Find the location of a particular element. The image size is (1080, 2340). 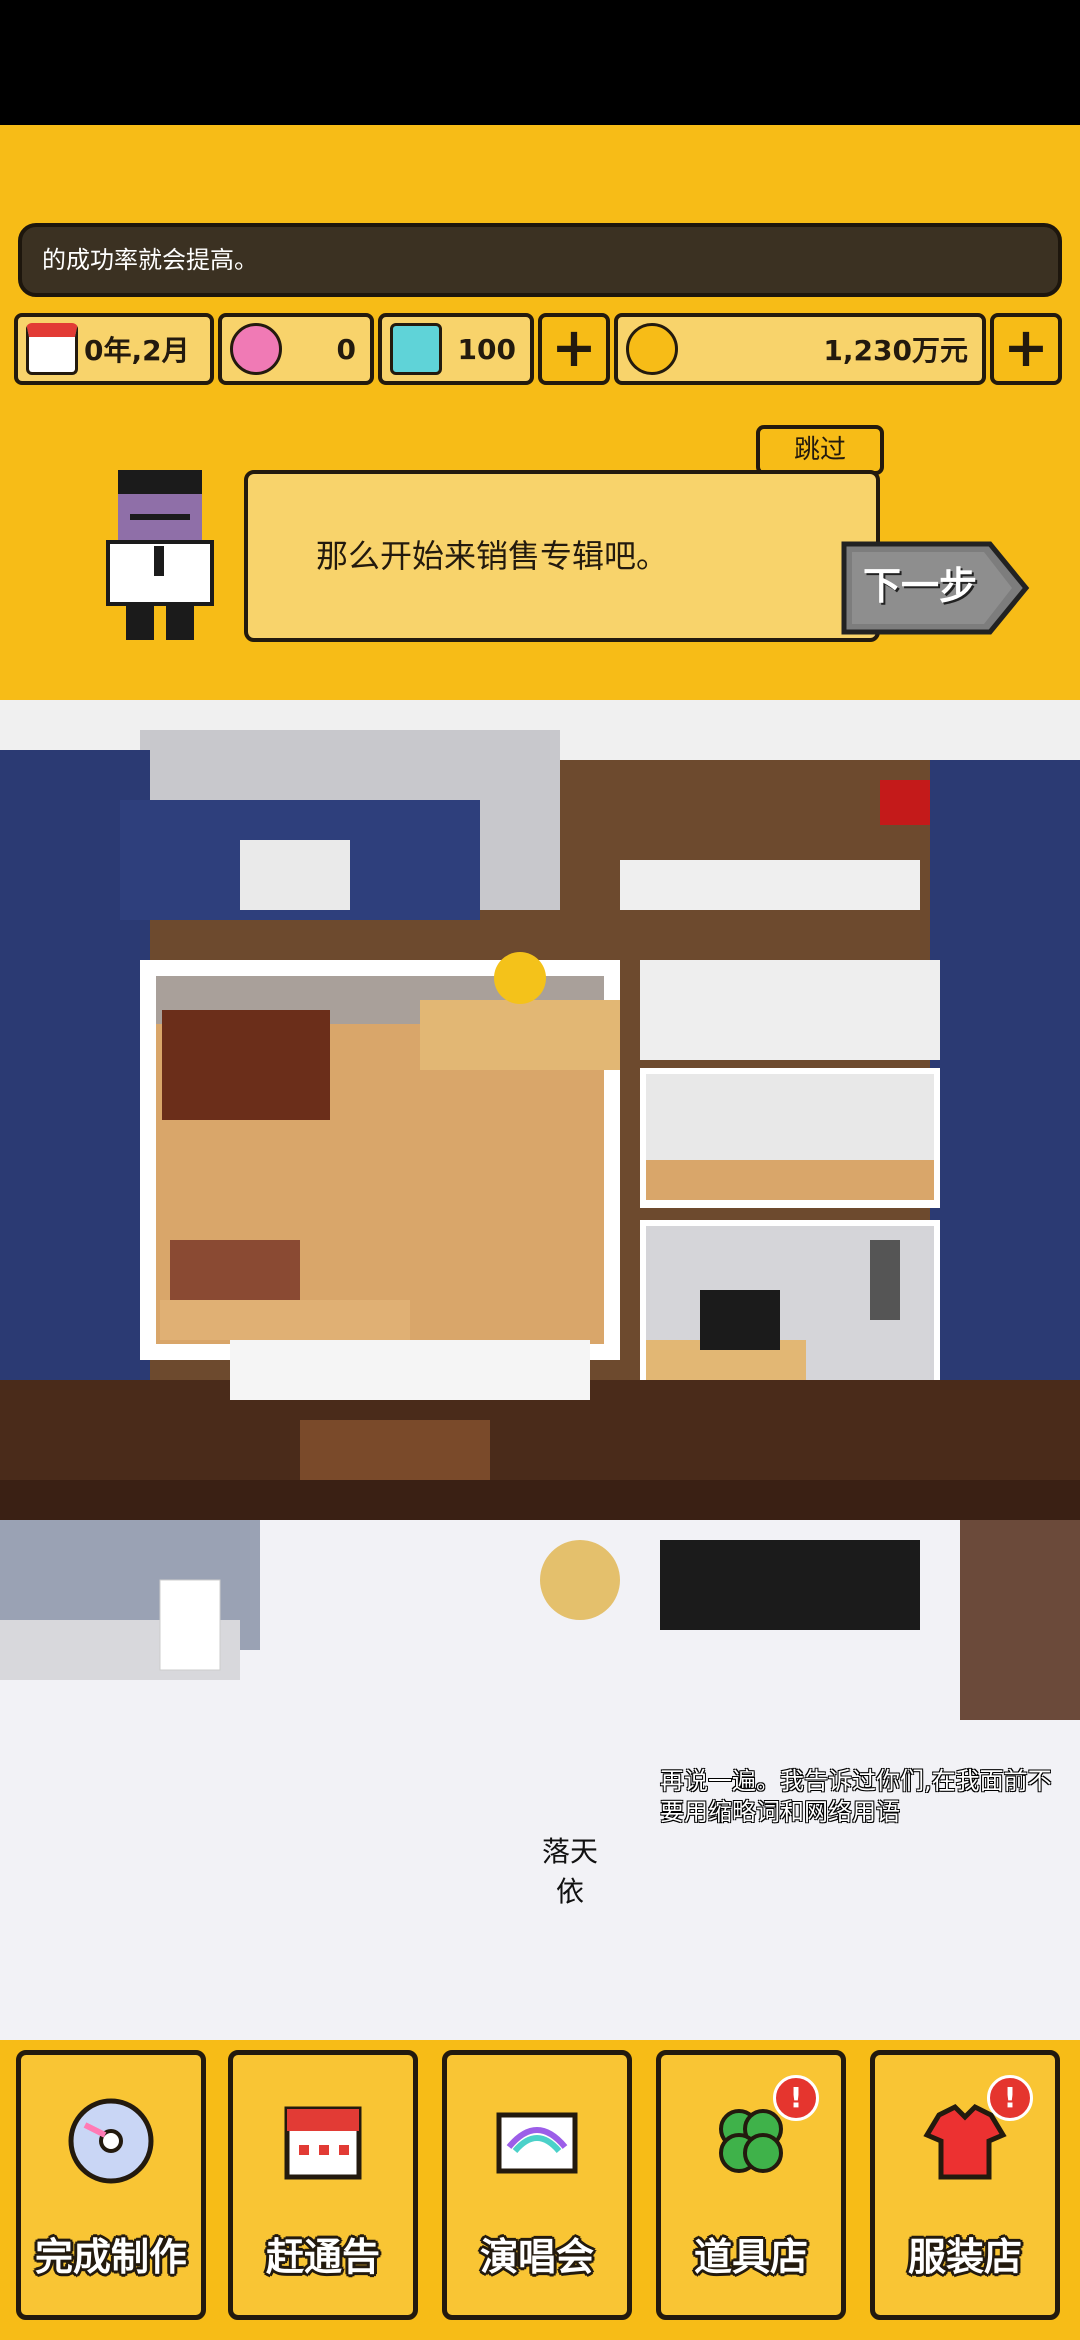

next-step-button: 下一步 is located at coordinates (935, 588).